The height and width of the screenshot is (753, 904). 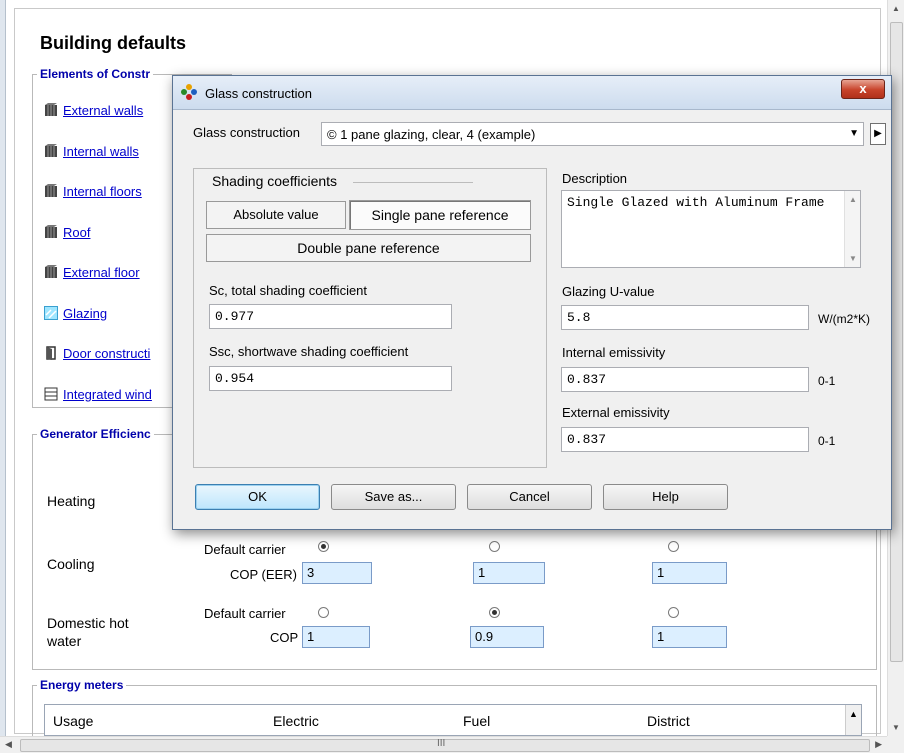 What do you see at coordinates (431, 134) in the screenshot?
I see `construction-select-value: © 1 pane glazing, clear, 4 (example)` at bounding box center [431, 134].